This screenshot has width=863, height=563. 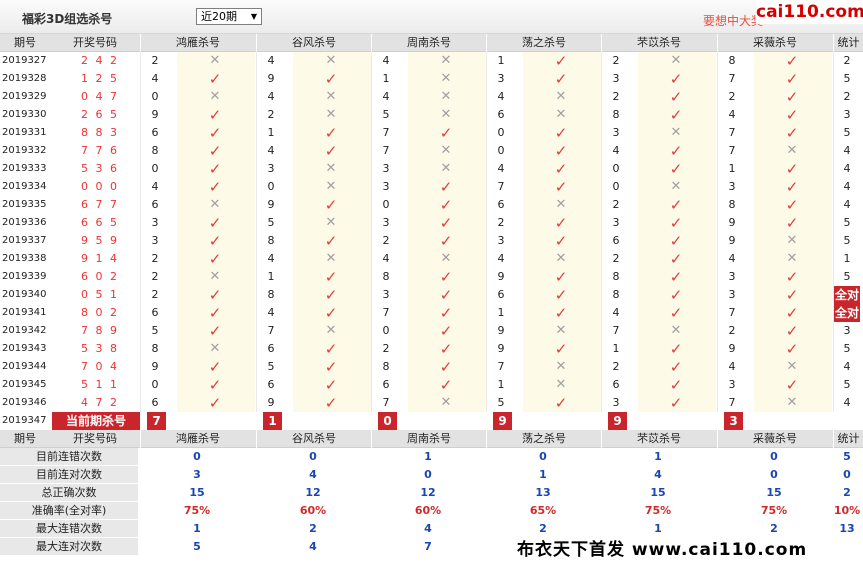 I want to click on page-title: 福彩3D组选杀号, so click(x=67, y=19).